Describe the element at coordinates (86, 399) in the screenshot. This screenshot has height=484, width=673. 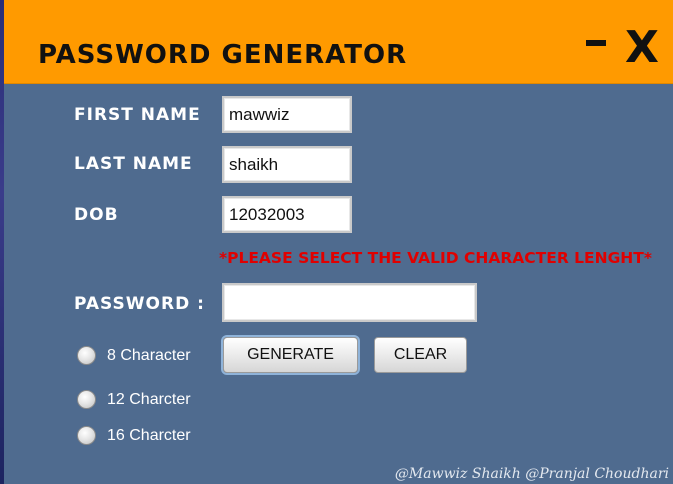
I see `radio-12-character` at that location.